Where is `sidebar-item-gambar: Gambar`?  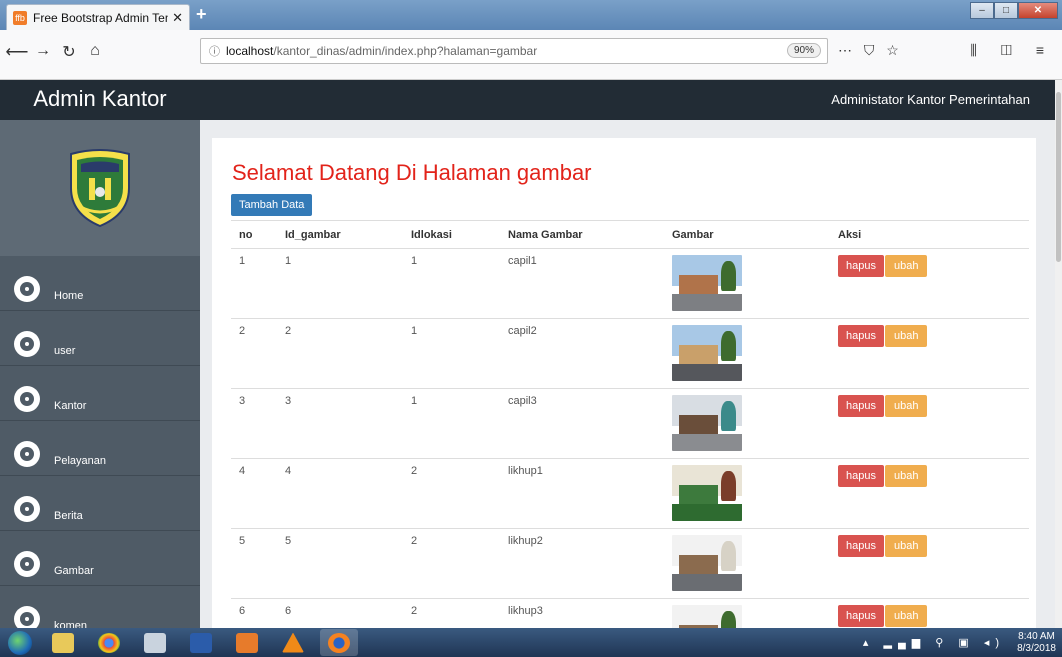
sidebar-item-gambar: Gambar is located at coordinates (100, 558).